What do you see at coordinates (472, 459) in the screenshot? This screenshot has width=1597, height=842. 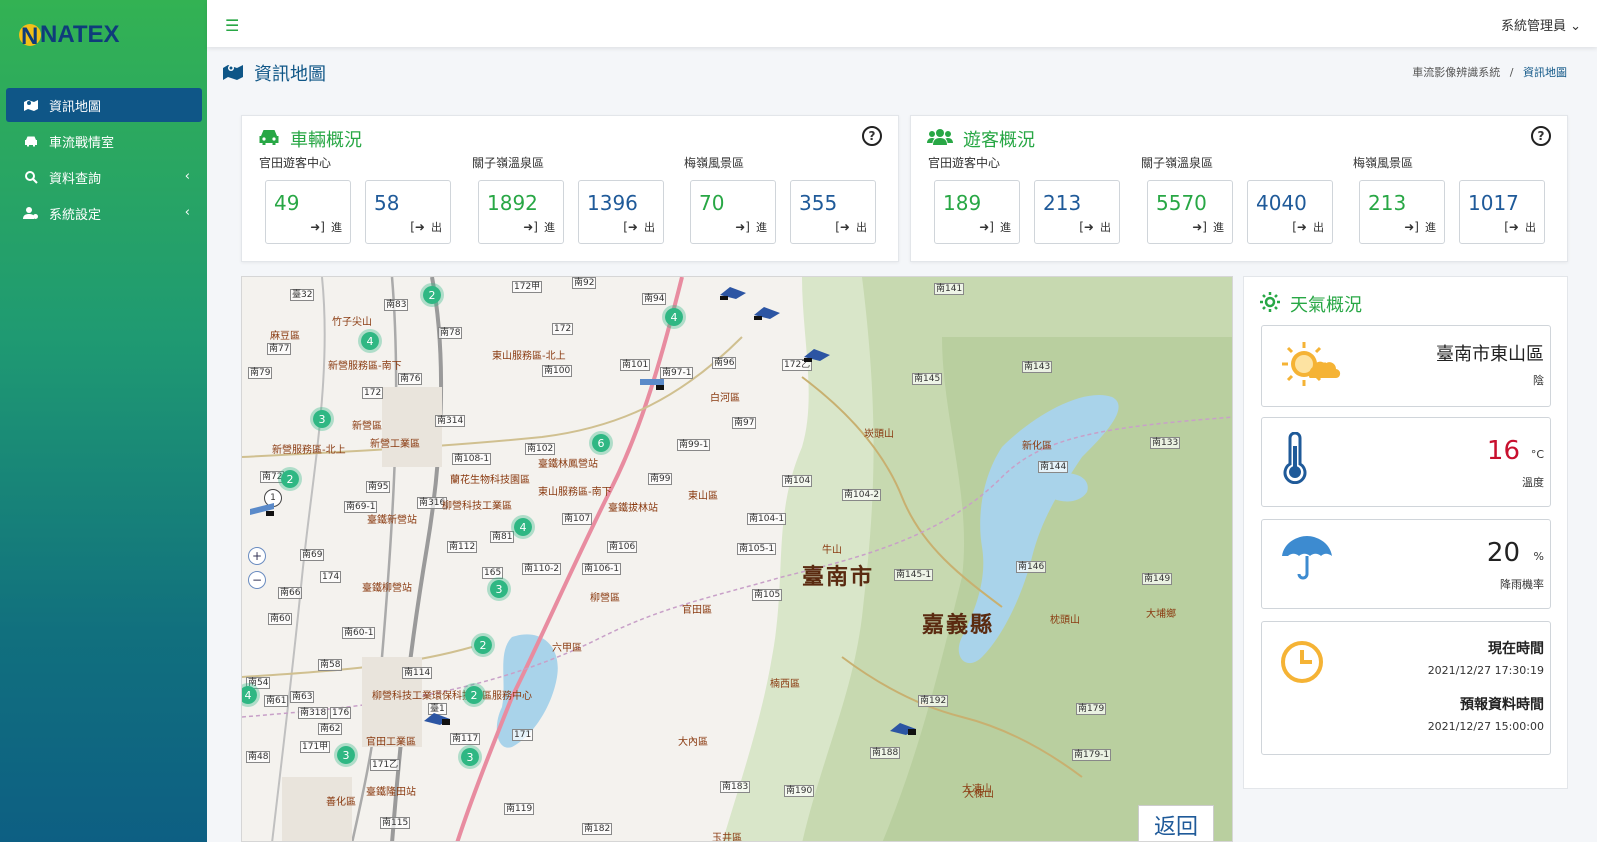 I see `road-label: 南108-1` at bounding box center [472, 459].